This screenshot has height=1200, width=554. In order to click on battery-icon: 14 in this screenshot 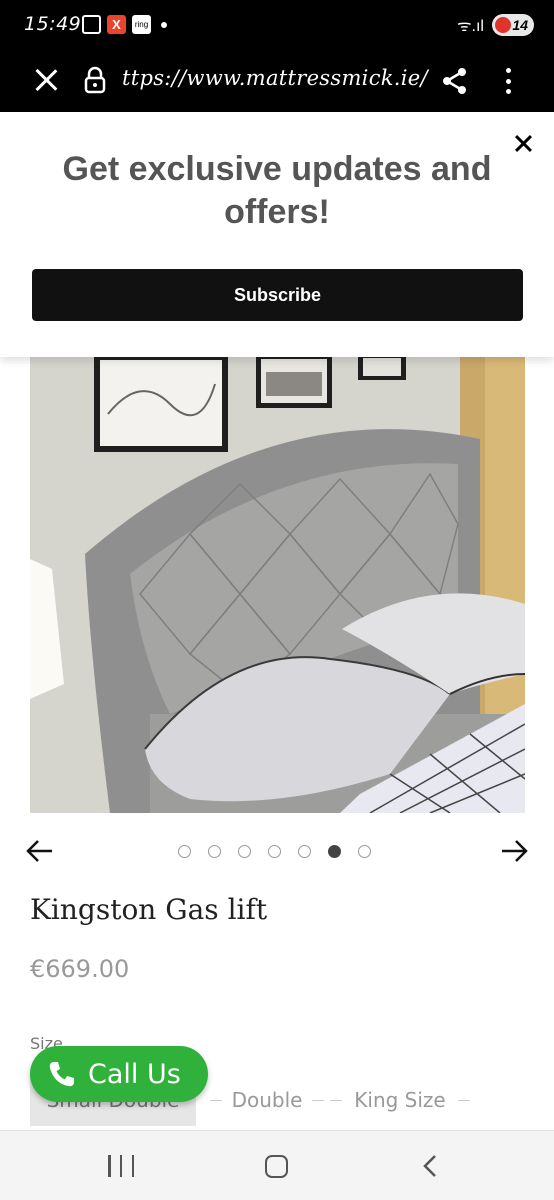, I will do `click(513, 25)`.